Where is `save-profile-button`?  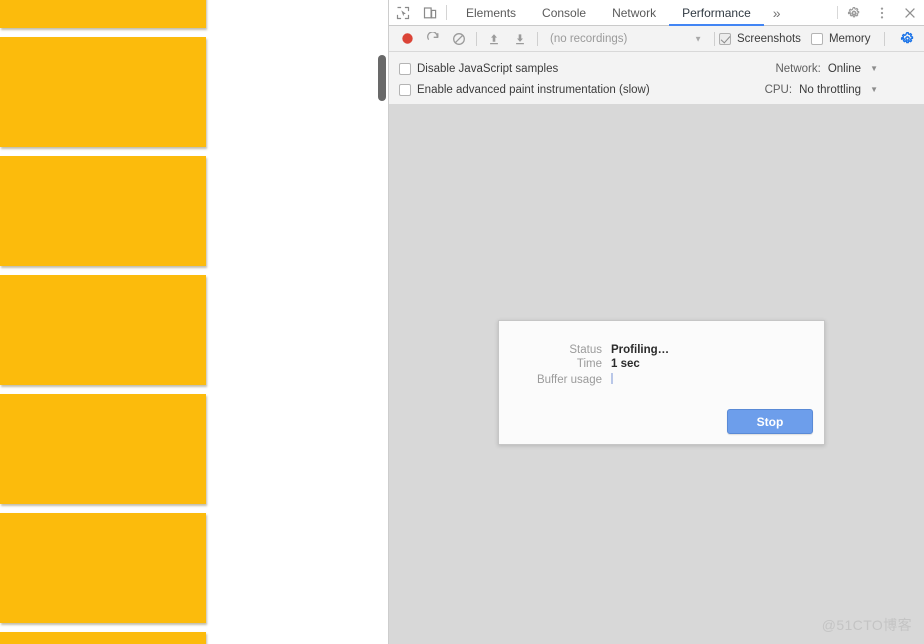 save-profile-button is located at coordinates (520, 39).